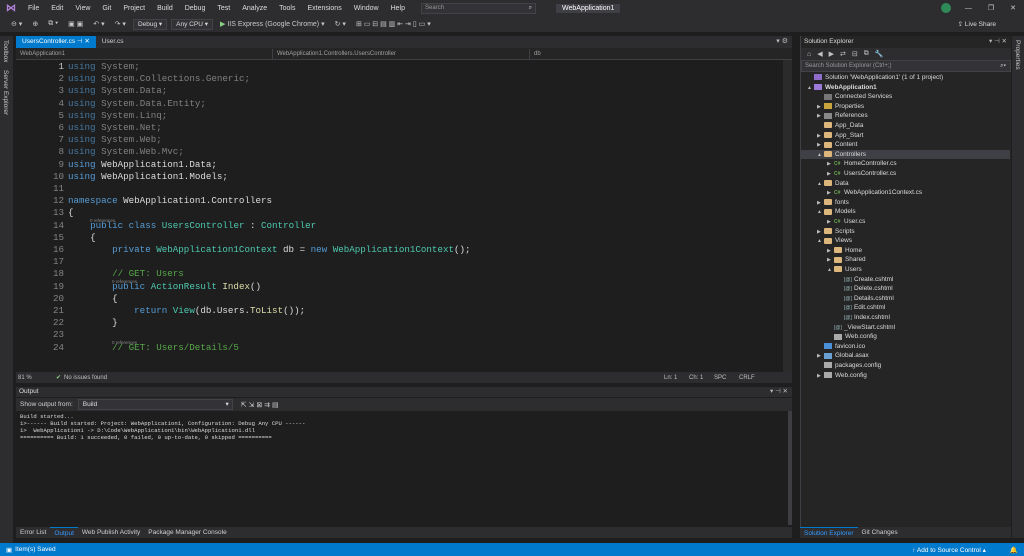 The width and height of the screenshot is (1024, 556). What do you see at coordinates (905, 203) in the screenshot?
I see `tree-item: ▶ fonts` at bounding box center [905, 203].